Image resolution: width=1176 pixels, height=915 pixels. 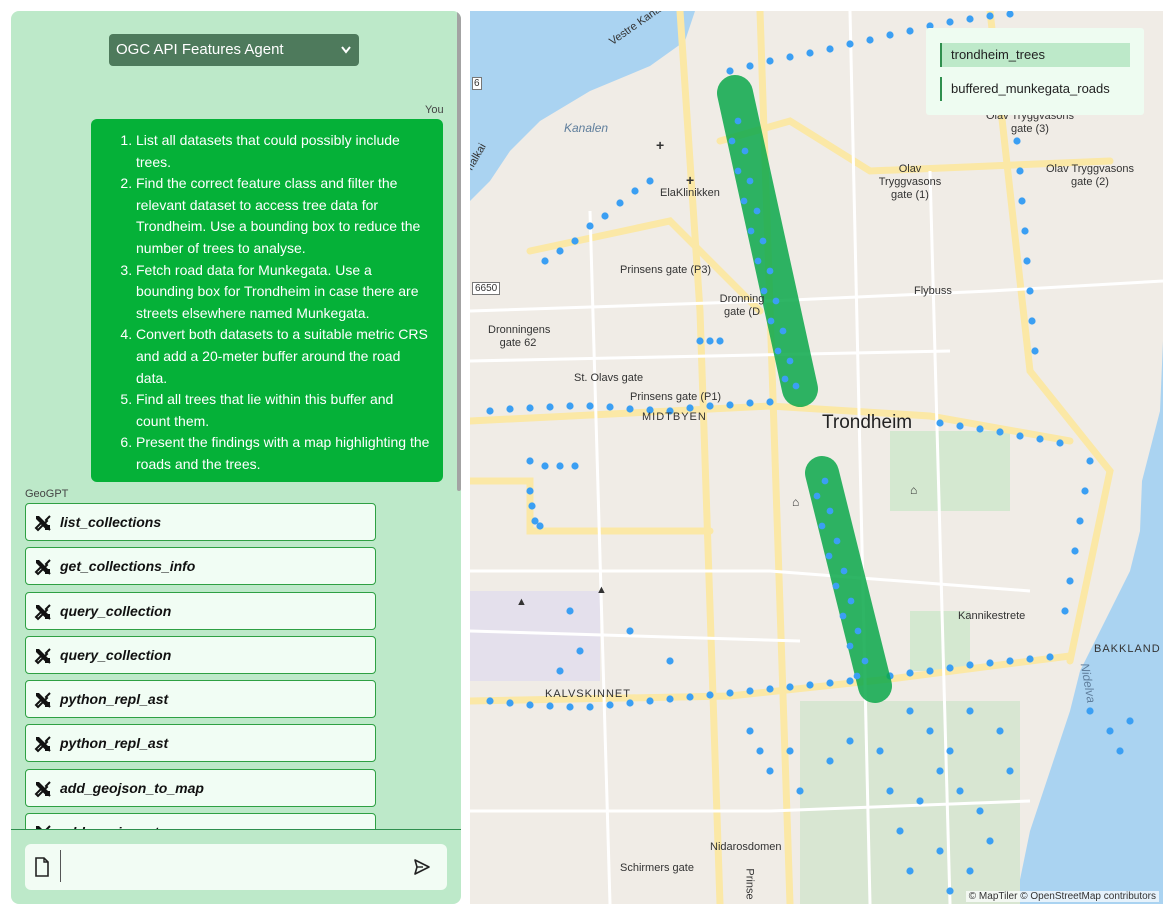 I want to click on map-label-olav-1: Olav Tryggvasons gate (1), so click(x=910, y=182).